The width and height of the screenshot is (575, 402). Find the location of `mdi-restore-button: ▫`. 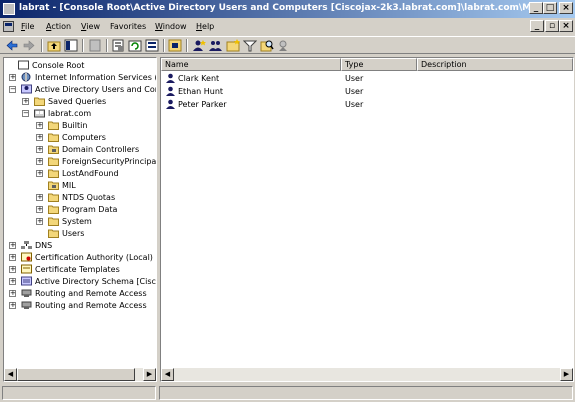

mdi-restore-button: ▫ is located at coordinates (552, 26).